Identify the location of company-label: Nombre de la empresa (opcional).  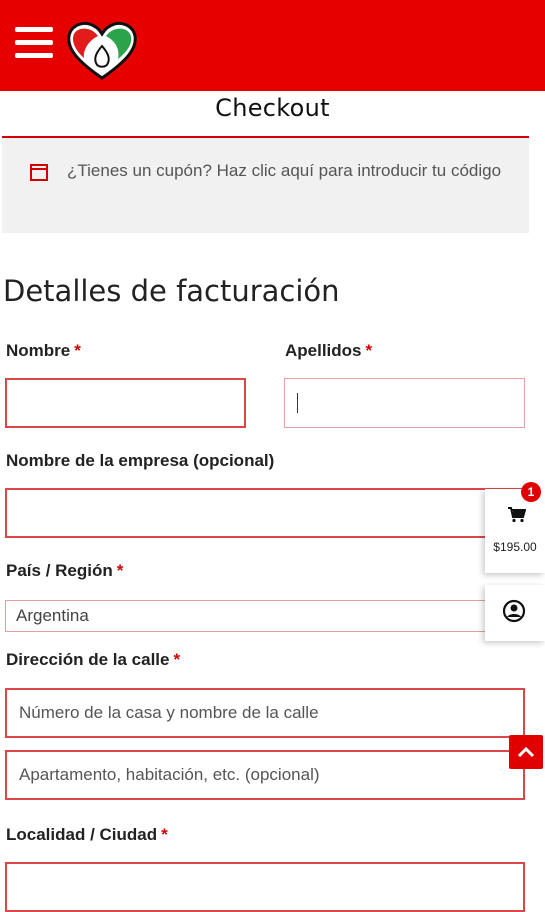
(140, 460).